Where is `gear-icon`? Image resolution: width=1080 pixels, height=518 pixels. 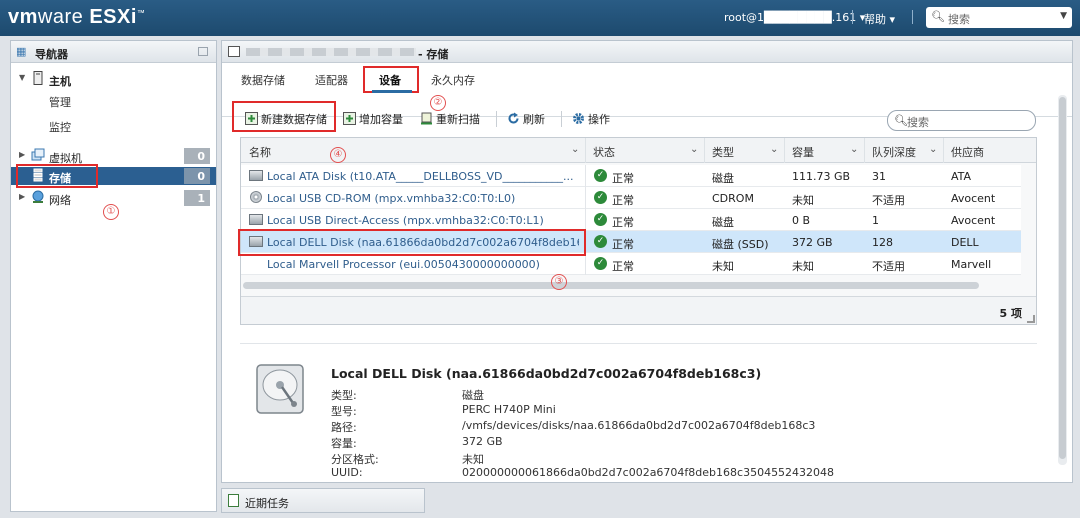 gear-icon is located at coordinates (578, 118).